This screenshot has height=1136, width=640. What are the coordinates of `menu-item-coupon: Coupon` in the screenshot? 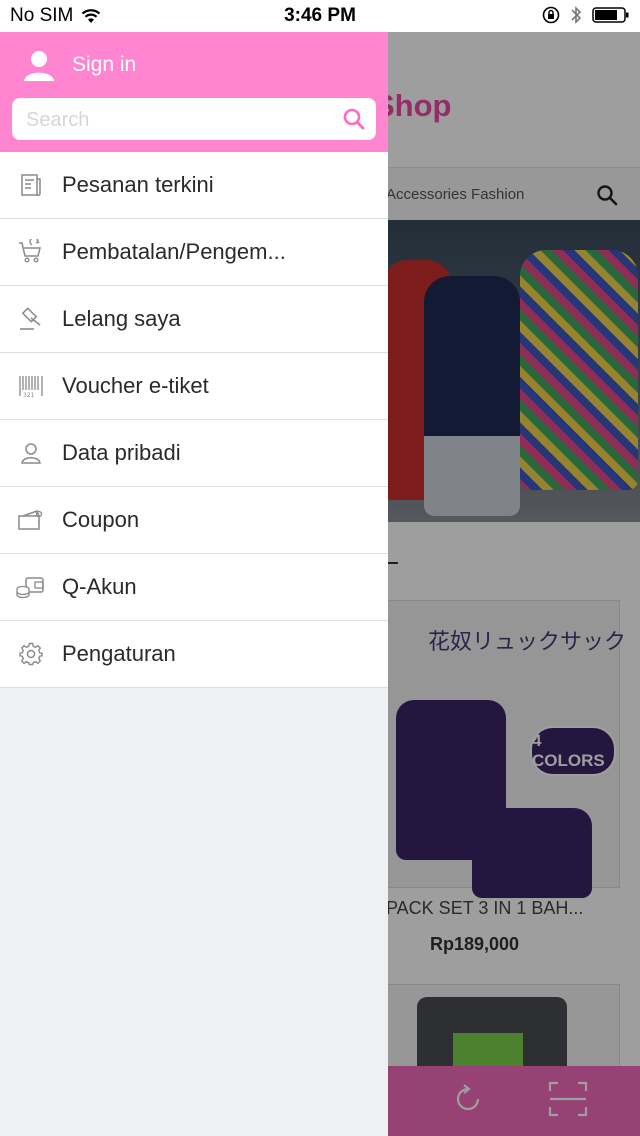 It's located at (194, 520).